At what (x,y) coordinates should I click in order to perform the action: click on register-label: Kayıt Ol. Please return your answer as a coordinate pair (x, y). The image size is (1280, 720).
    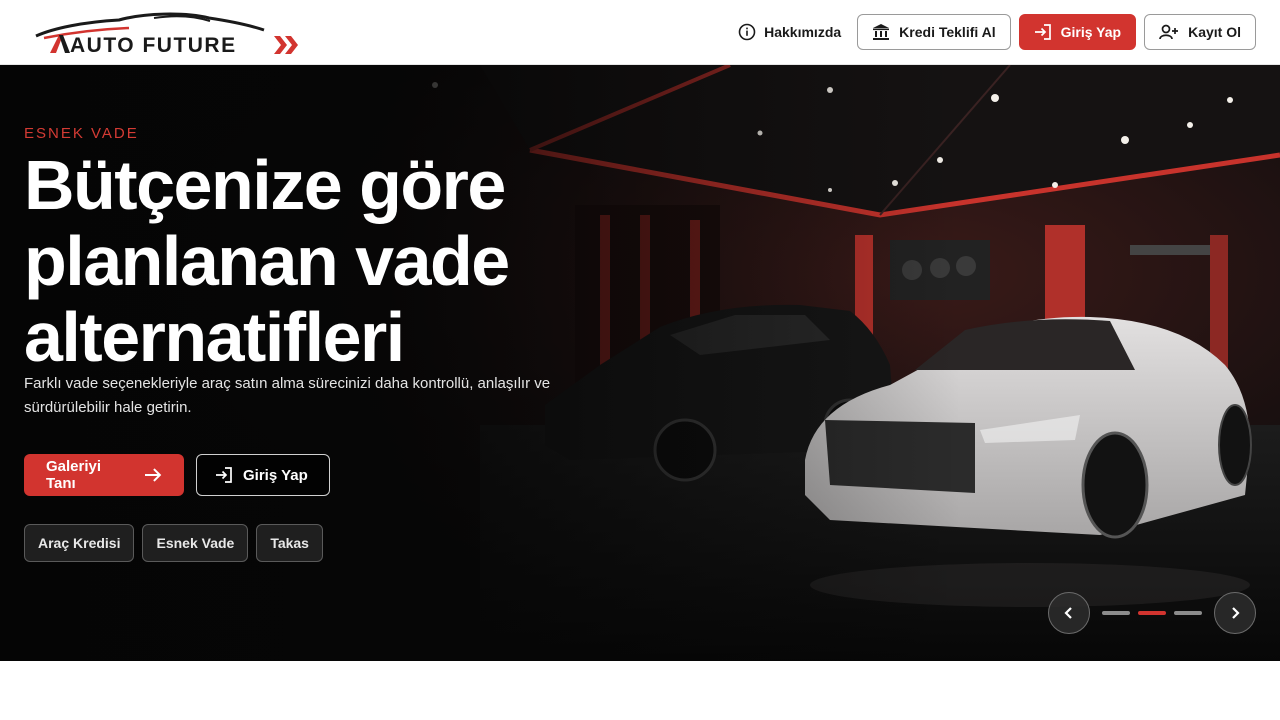
    Looking at the image, I should click on (1214, 32).